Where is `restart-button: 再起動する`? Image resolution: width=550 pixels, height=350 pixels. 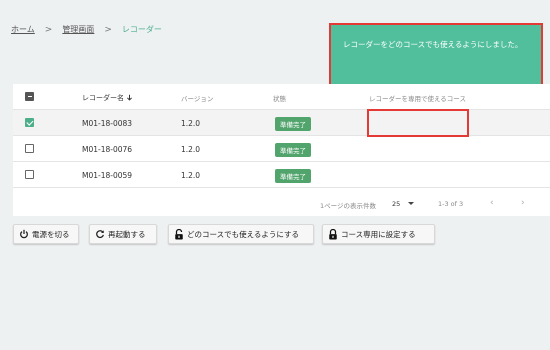
restart-button: 再起動する is located at coordinates (123, 234).